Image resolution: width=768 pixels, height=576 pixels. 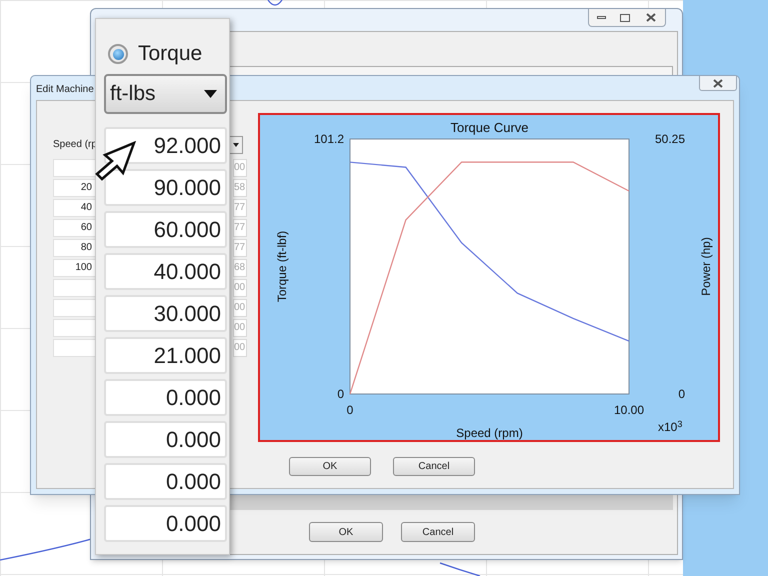 I want to click on axis-multiplier: x10$^{3}$, so click(x=670, y=427).